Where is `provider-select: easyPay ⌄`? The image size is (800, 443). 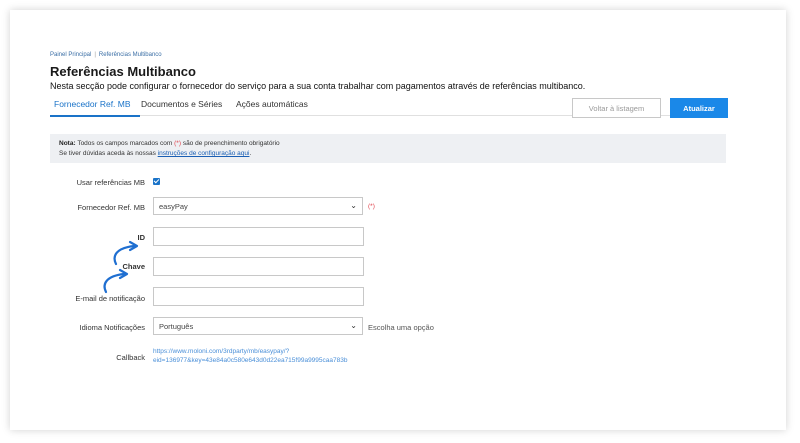
provider-select: easyPay ⌄ is located at coordinates (258, 206).